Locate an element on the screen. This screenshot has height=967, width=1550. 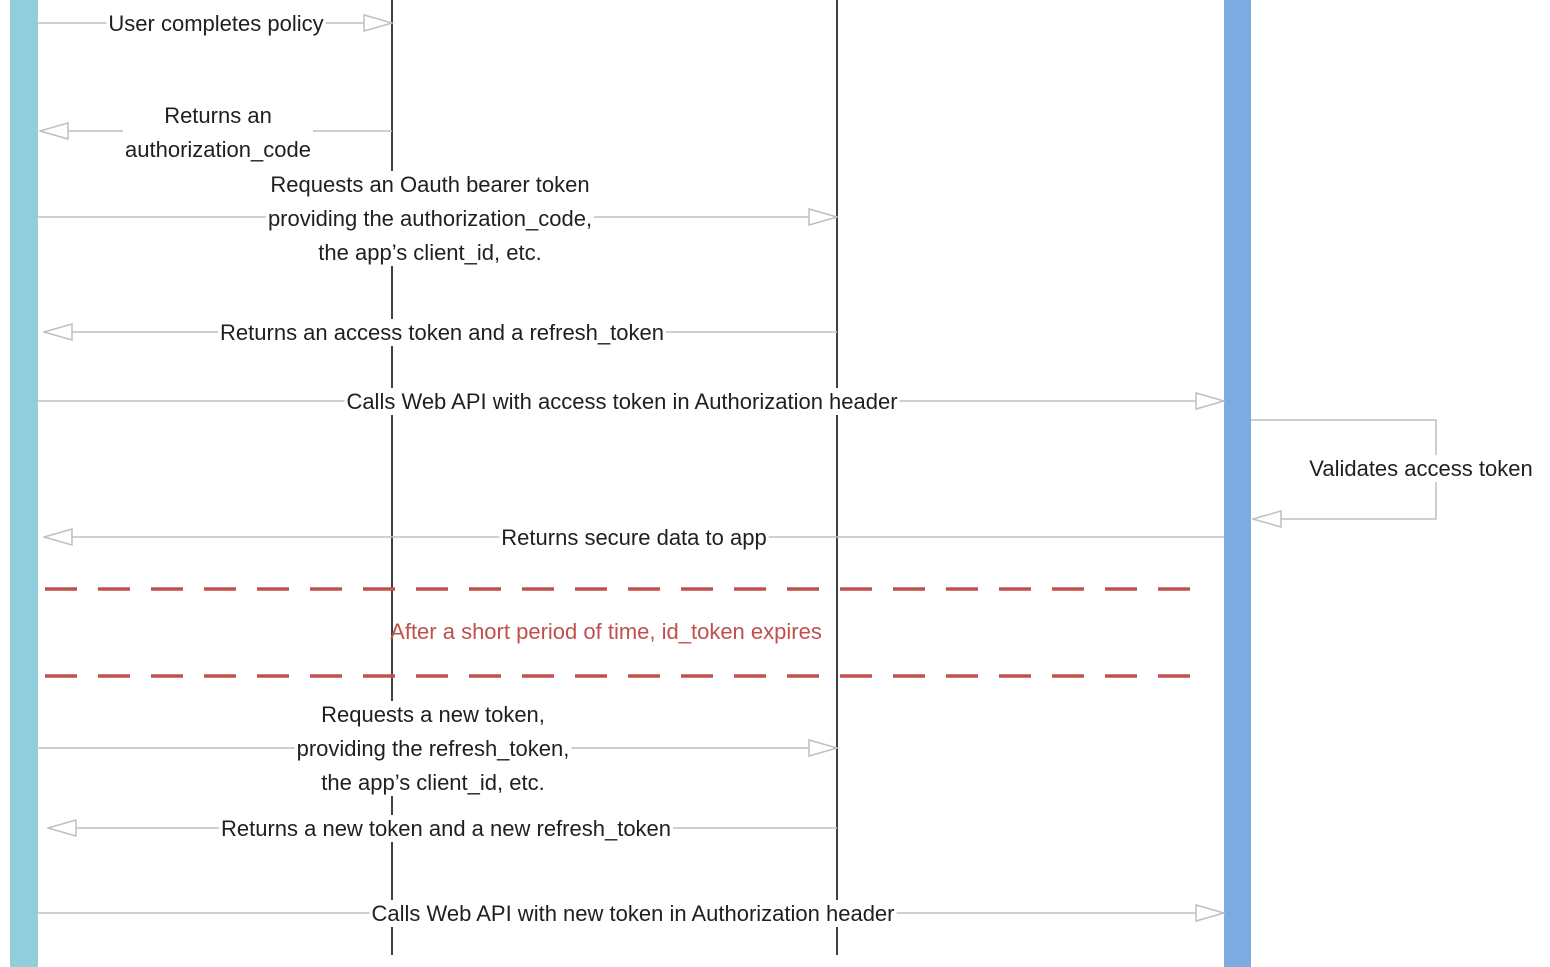
message-label: Requests a new token, is located at coordinates (433, 714).